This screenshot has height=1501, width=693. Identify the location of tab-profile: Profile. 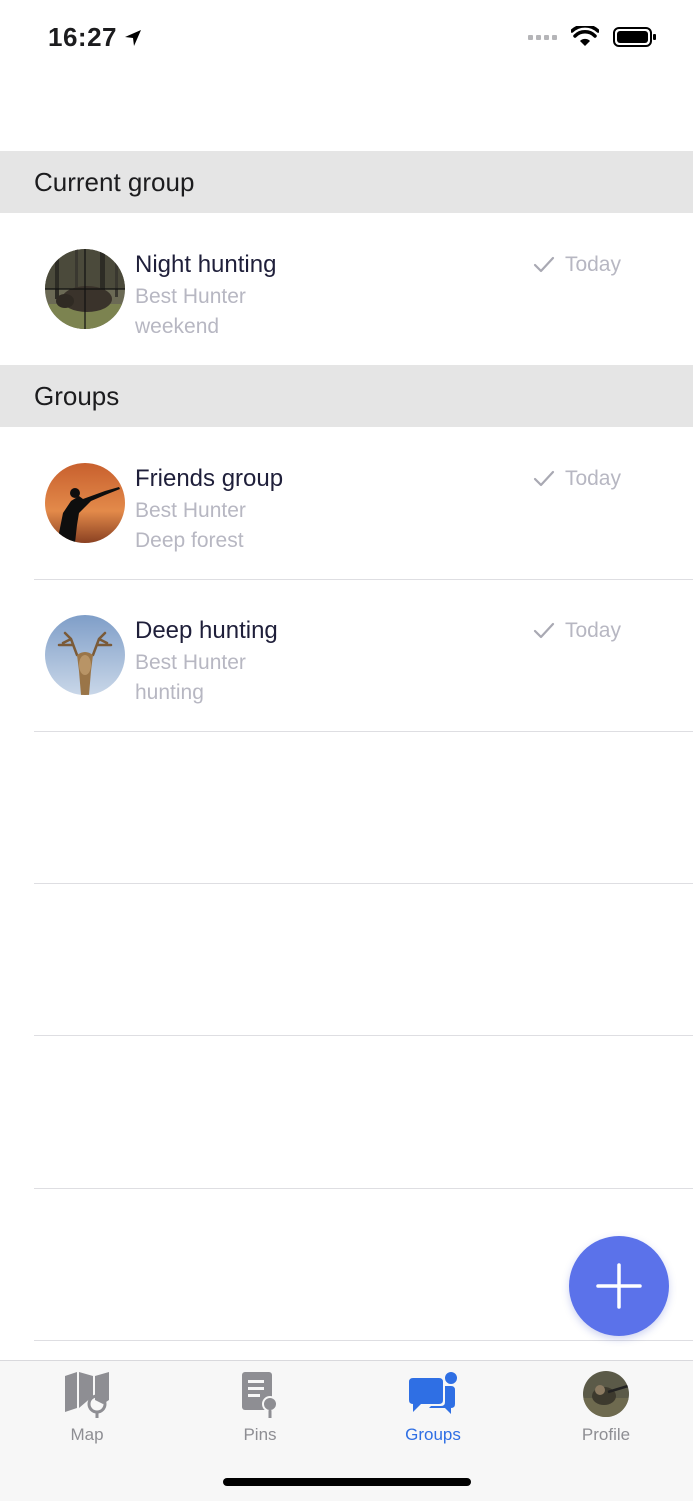
(606, 1407).